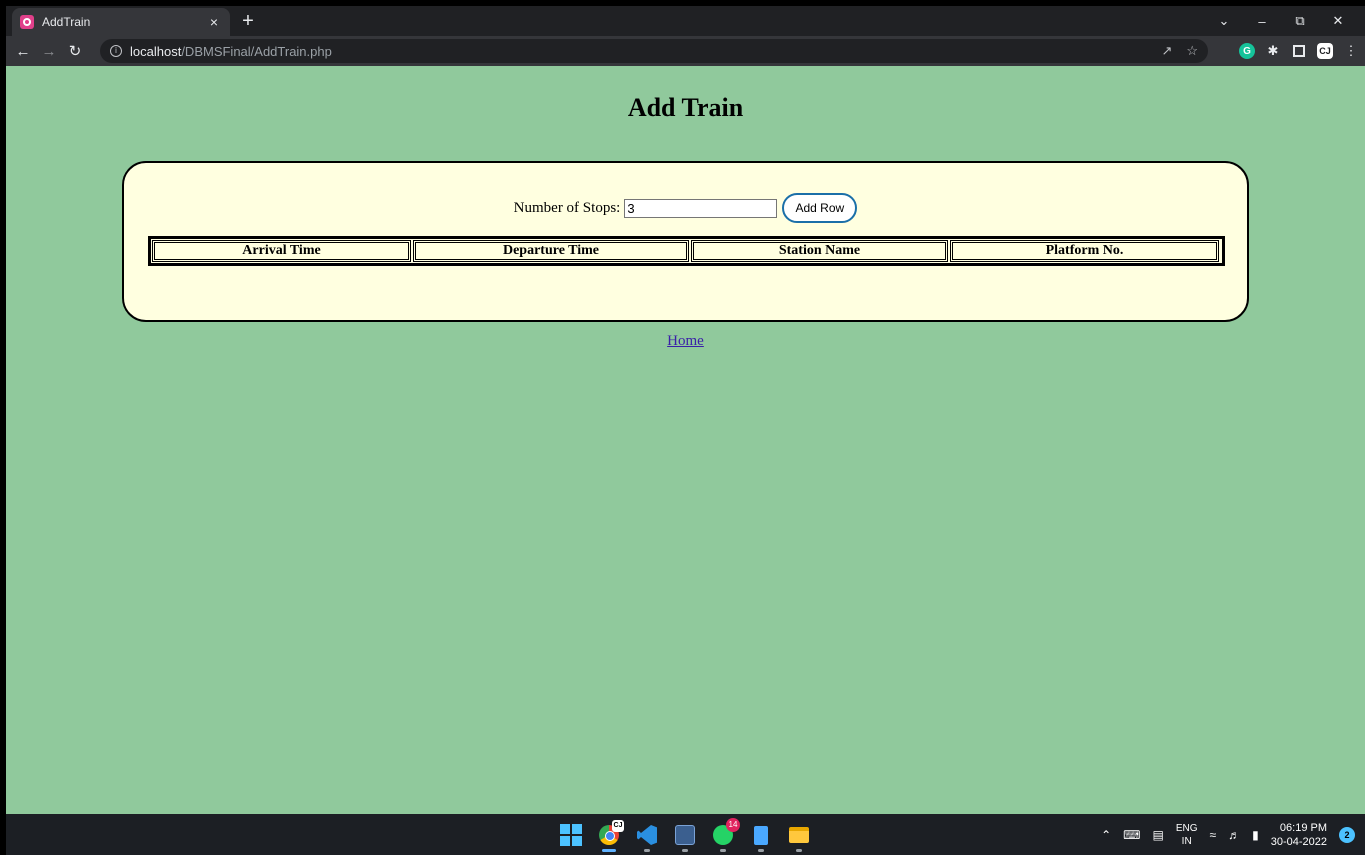  What do you see at coordinates (654, 51) in the screenshot?
I see `address-bar: i localhost /DBMSFinal/AddTrain.php ↗ ☆` at bounding box center [654, 51].